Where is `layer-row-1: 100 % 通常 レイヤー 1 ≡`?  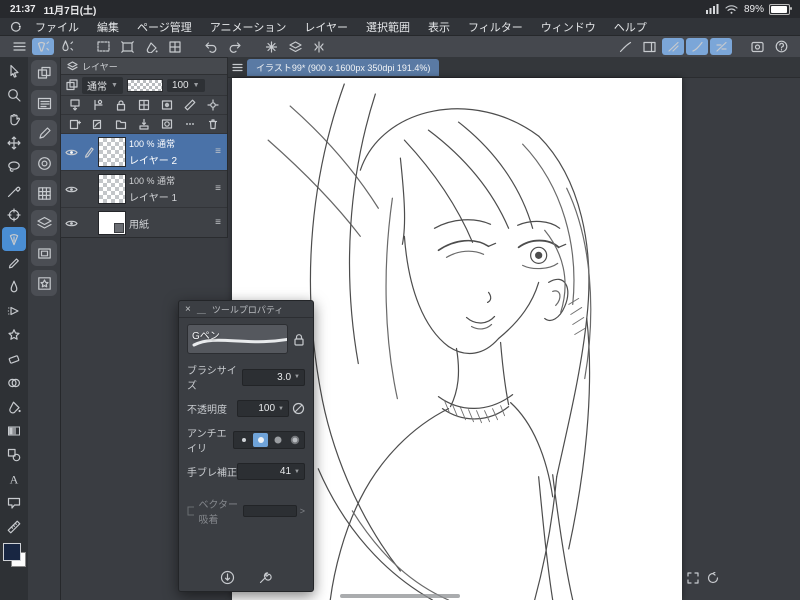
layer-row-1: 100 % 通常 レイヤー 1 ≡ is located at coordinates (144, 189).